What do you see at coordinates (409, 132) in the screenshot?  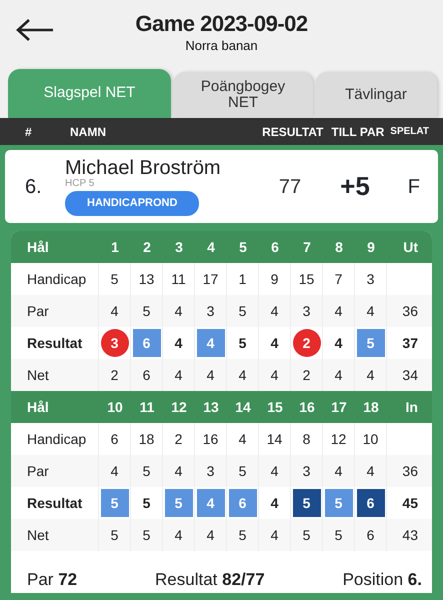 I see `column-header: SPELAT` at bounding box center [409, 132].